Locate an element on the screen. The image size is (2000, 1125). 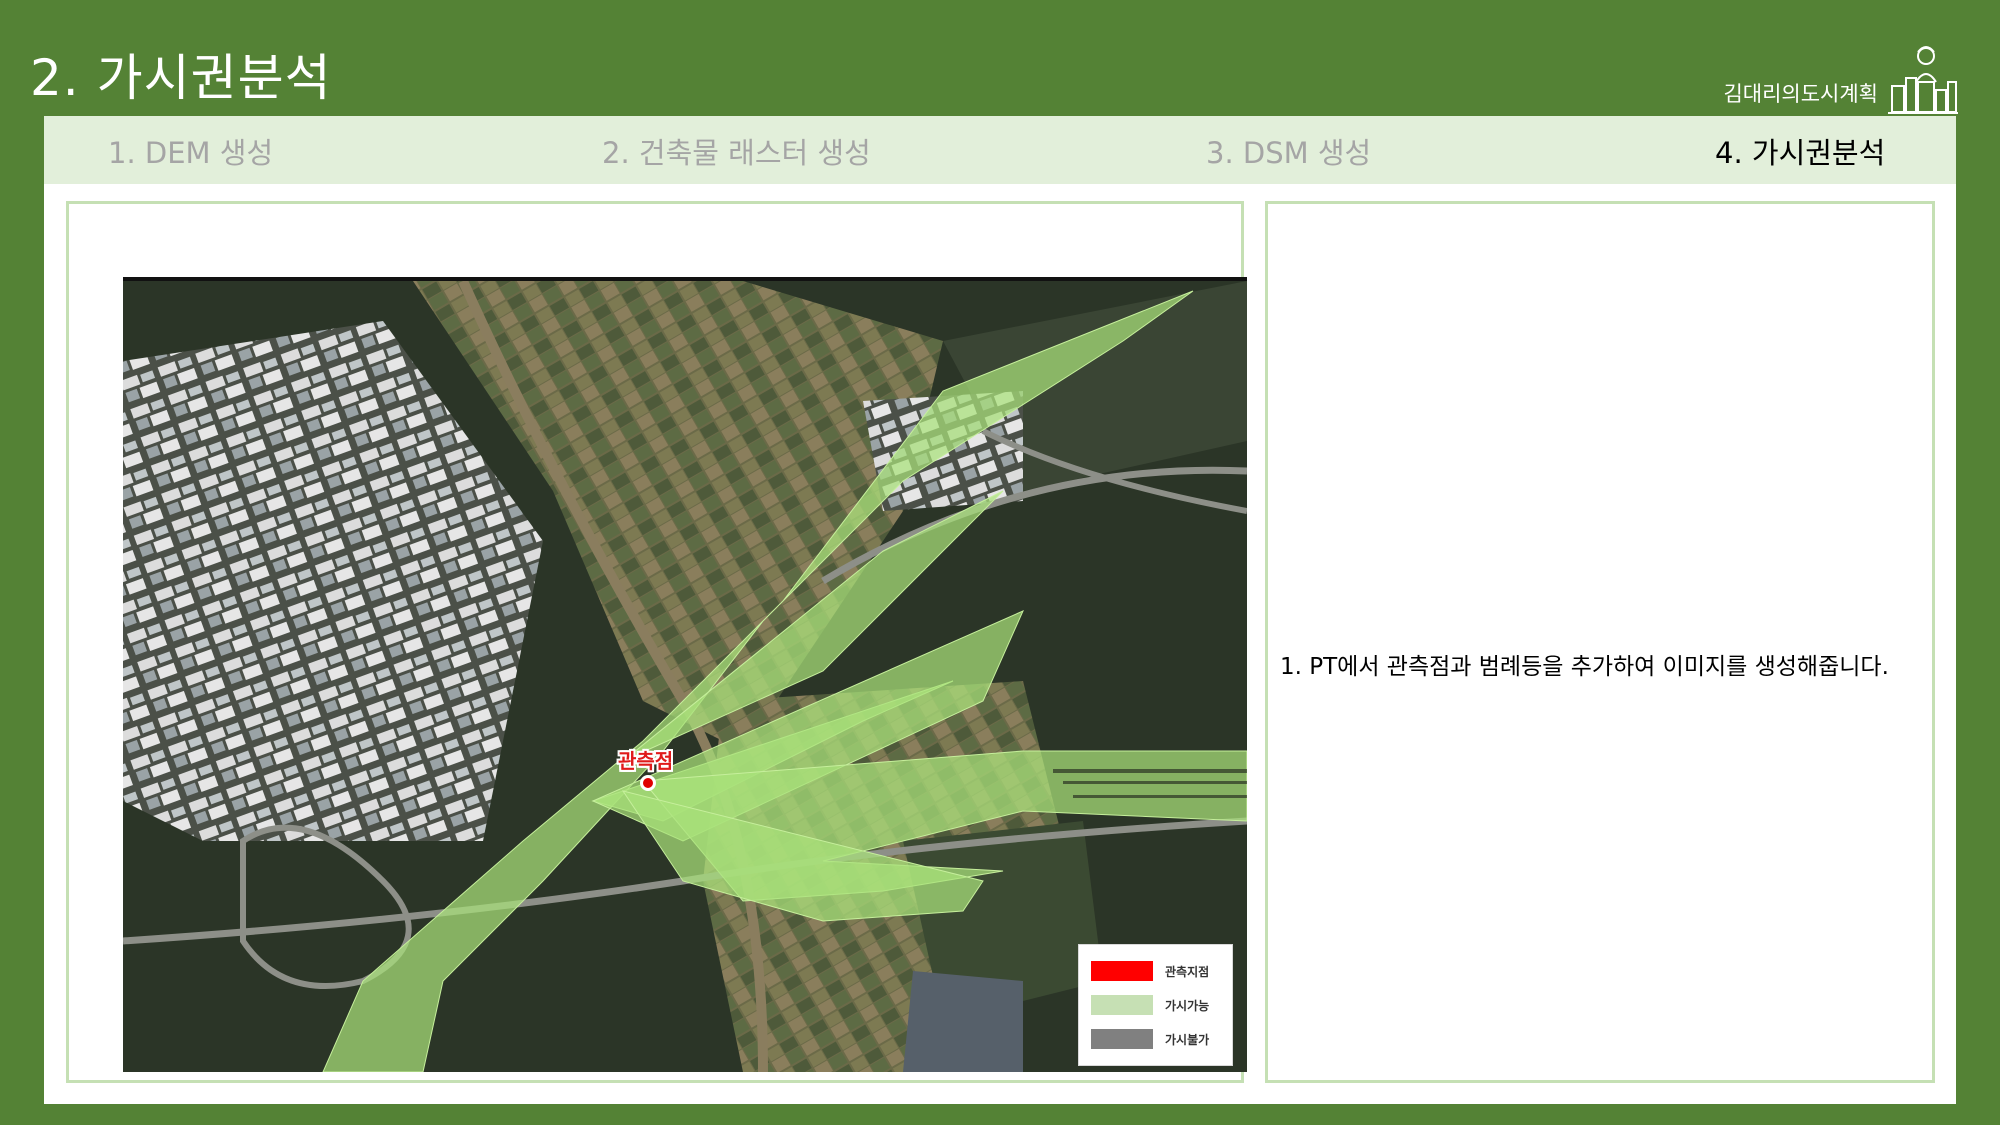
legend-item: 가시가능 is located at coordinates (1150, 1005).